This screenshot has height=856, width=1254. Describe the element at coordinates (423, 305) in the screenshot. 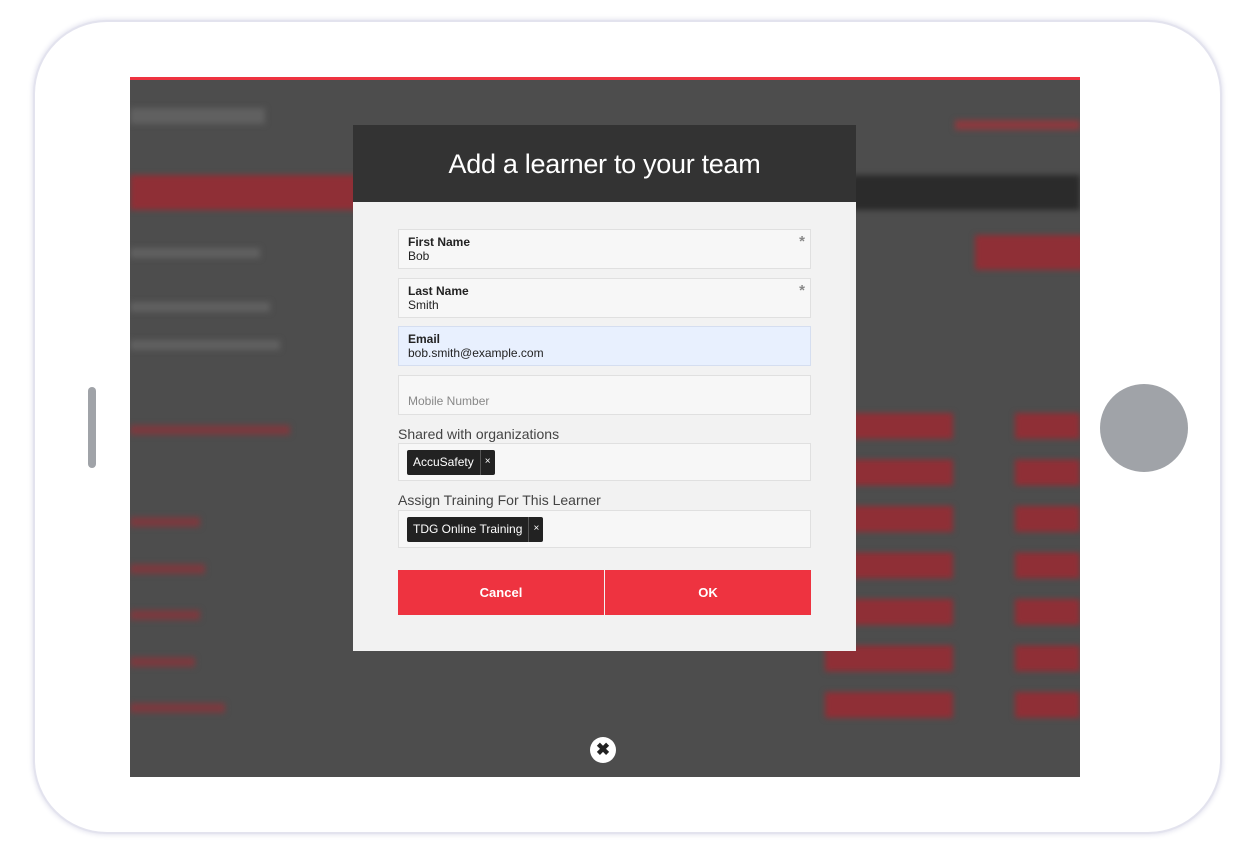

I see `last-name-value: Smith` at that location.